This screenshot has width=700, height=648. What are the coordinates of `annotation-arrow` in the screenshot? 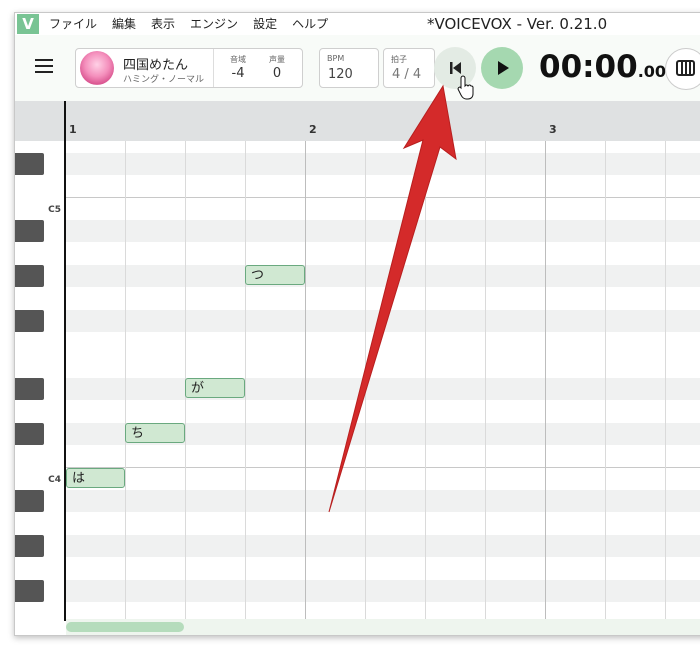 It's located at (392, 298).